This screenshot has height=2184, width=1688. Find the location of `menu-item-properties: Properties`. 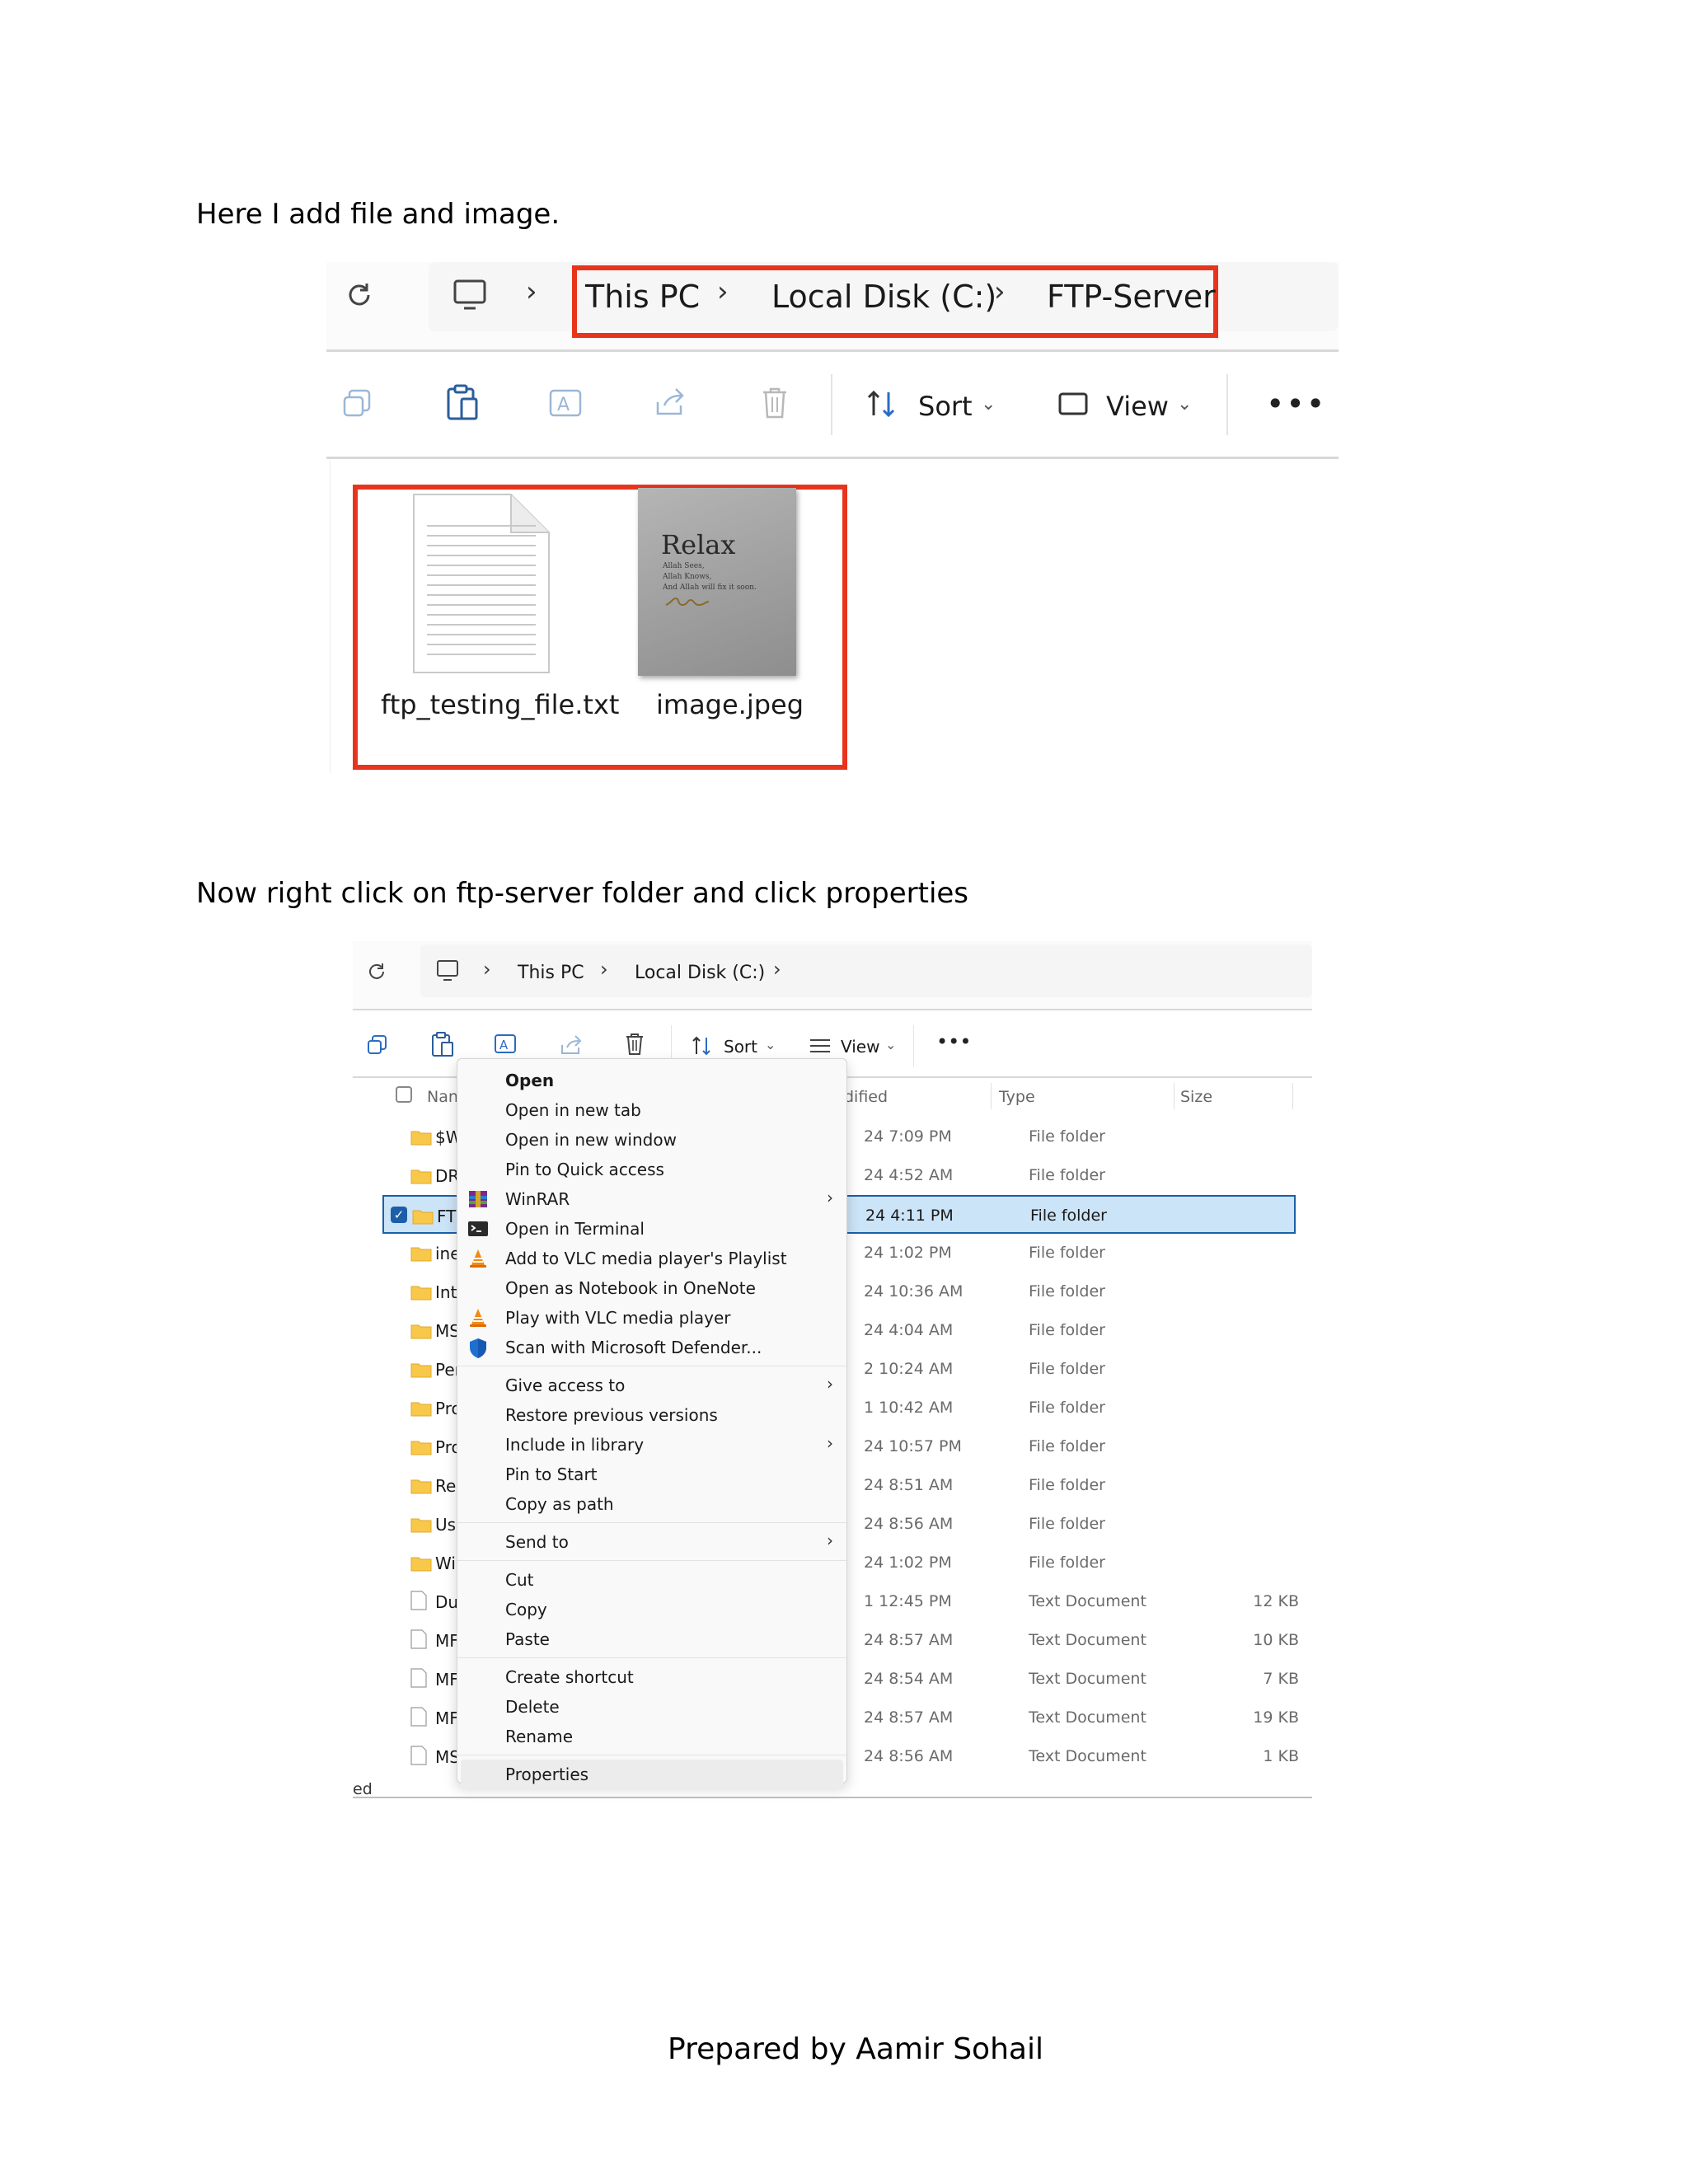

menu-item-properties: Properties is located at coordinates (652, 1774).